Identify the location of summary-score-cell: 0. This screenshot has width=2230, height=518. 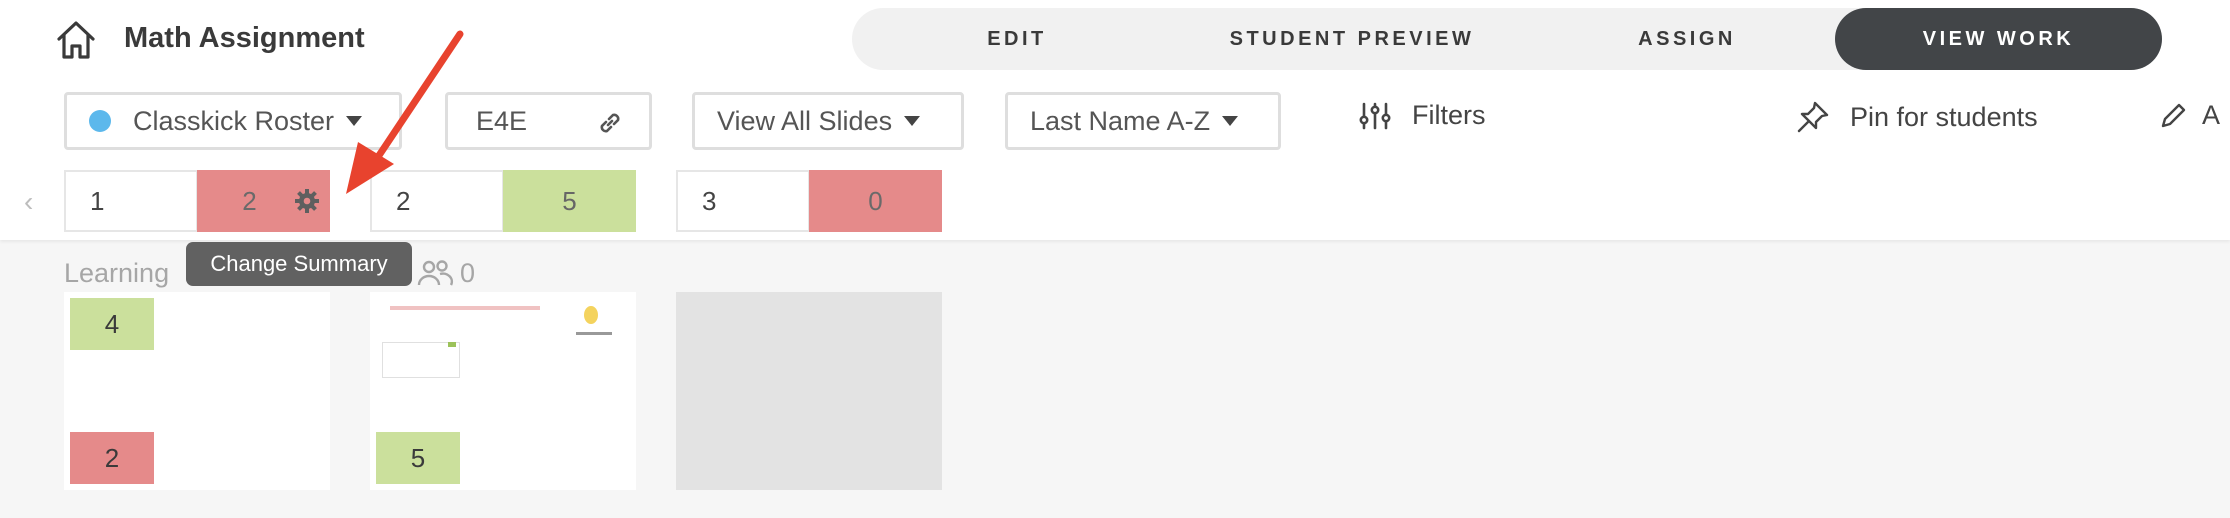
(875, 201).